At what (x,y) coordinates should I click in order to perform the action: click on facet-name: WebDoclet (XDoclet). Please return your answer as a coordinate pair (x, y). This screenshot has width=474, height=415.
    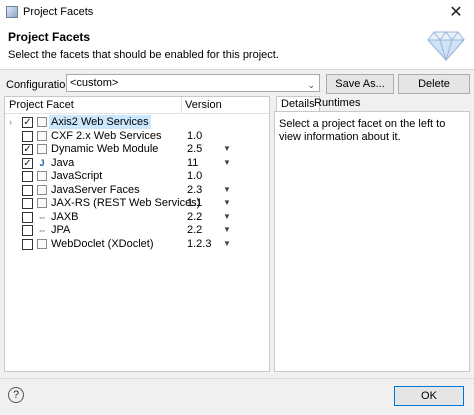
    Looking at the image, I should click on (102, 243).